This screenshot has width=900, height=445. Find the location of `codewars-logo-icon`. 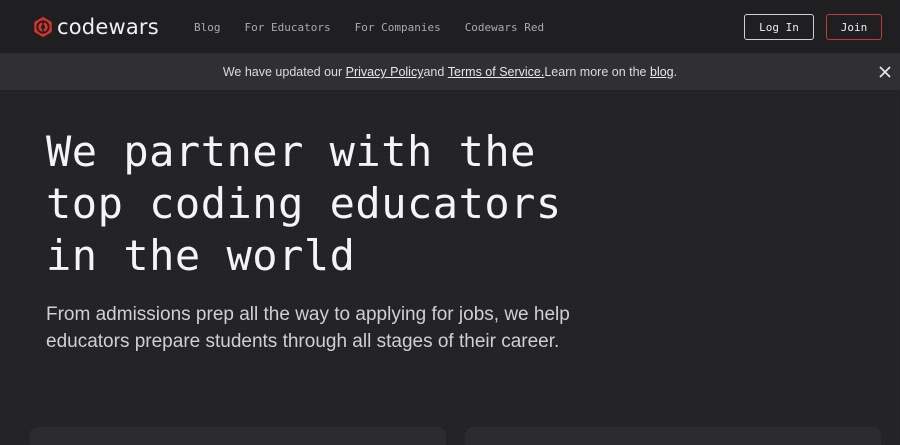

codewars-logo-icon is located at coordinates (43, 27).